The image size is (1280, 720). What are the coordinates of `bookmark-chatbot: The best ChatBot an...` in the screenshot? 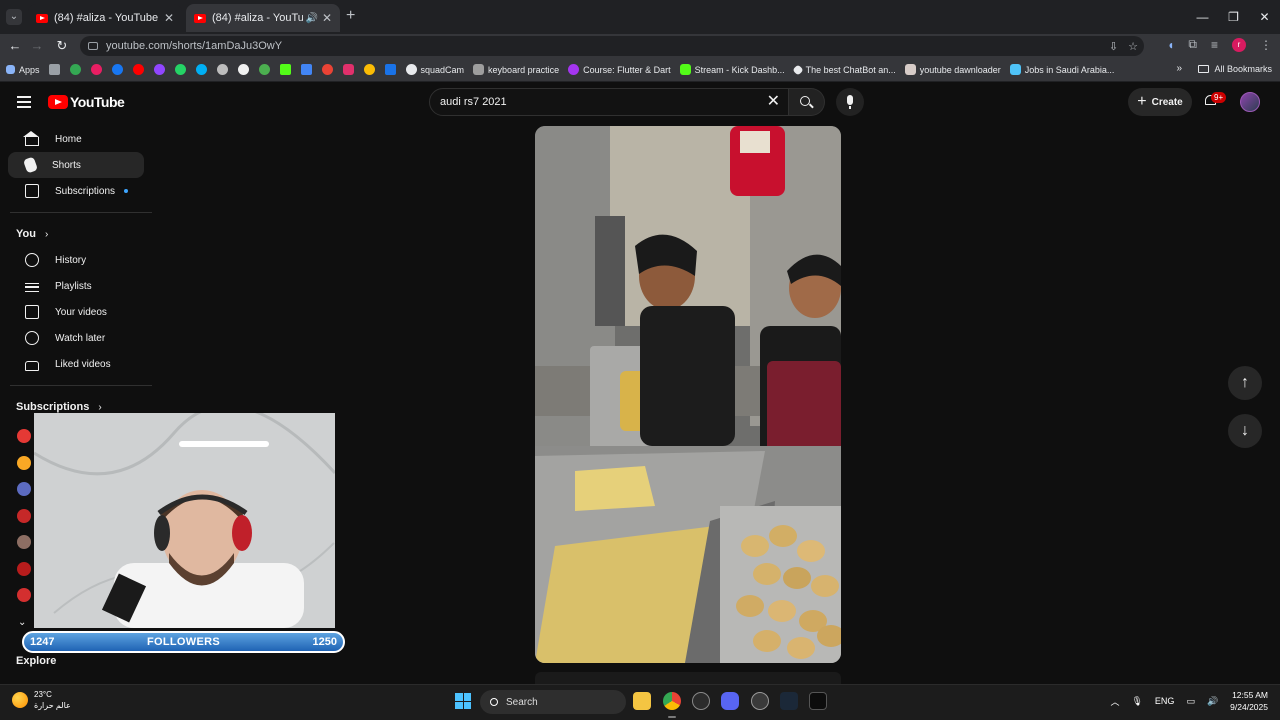 It's located at (843, 69).